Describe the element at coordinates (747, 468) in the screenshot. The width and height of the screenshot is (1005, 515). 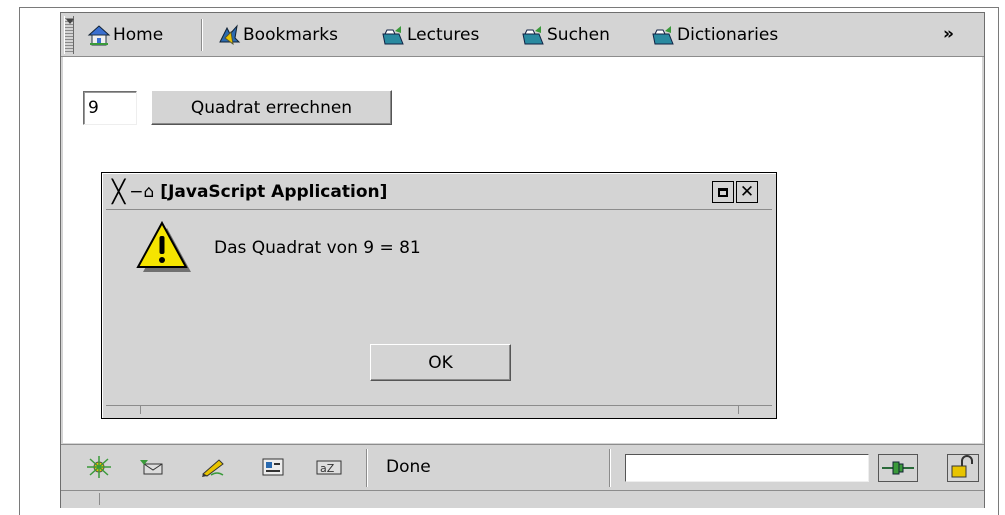
I see `progress-bar` at that location.